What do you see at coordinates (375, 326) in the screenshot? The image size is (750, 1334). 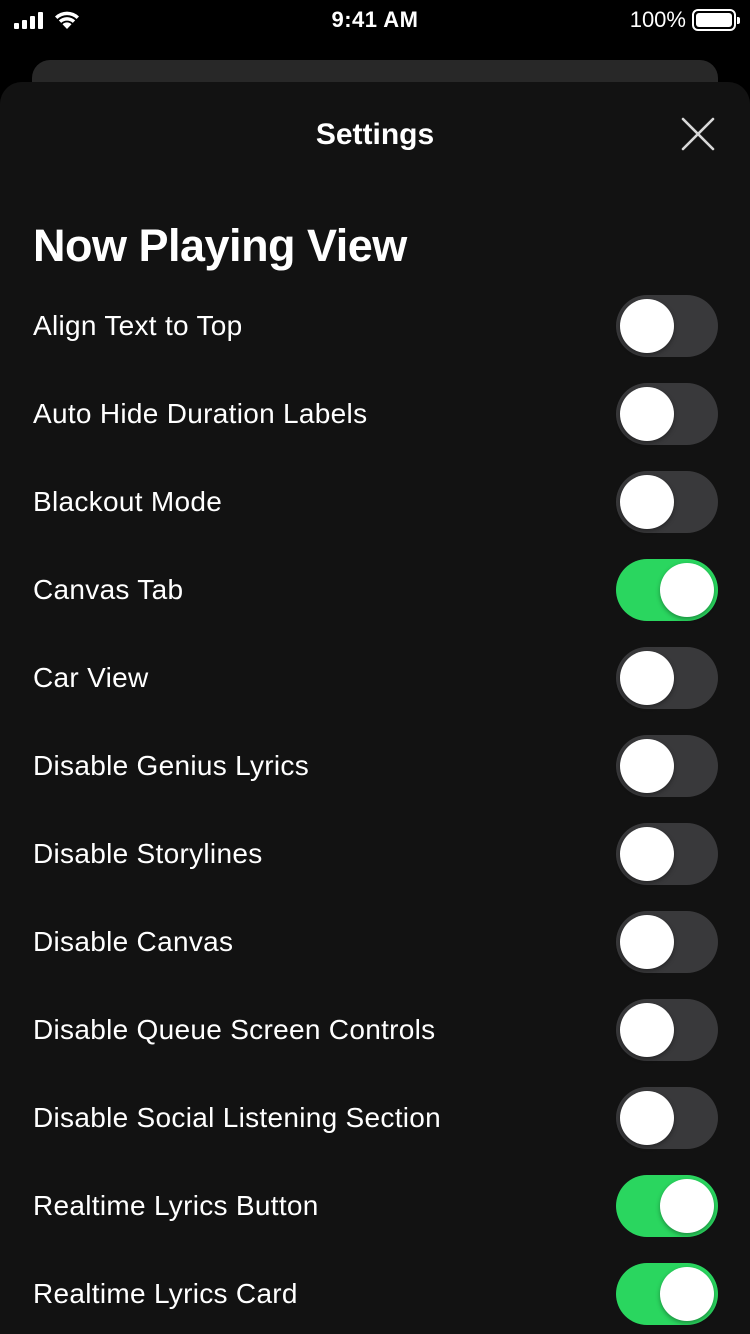 I see `setting-row: Align Text to Top` at bounding box center [375, 326].